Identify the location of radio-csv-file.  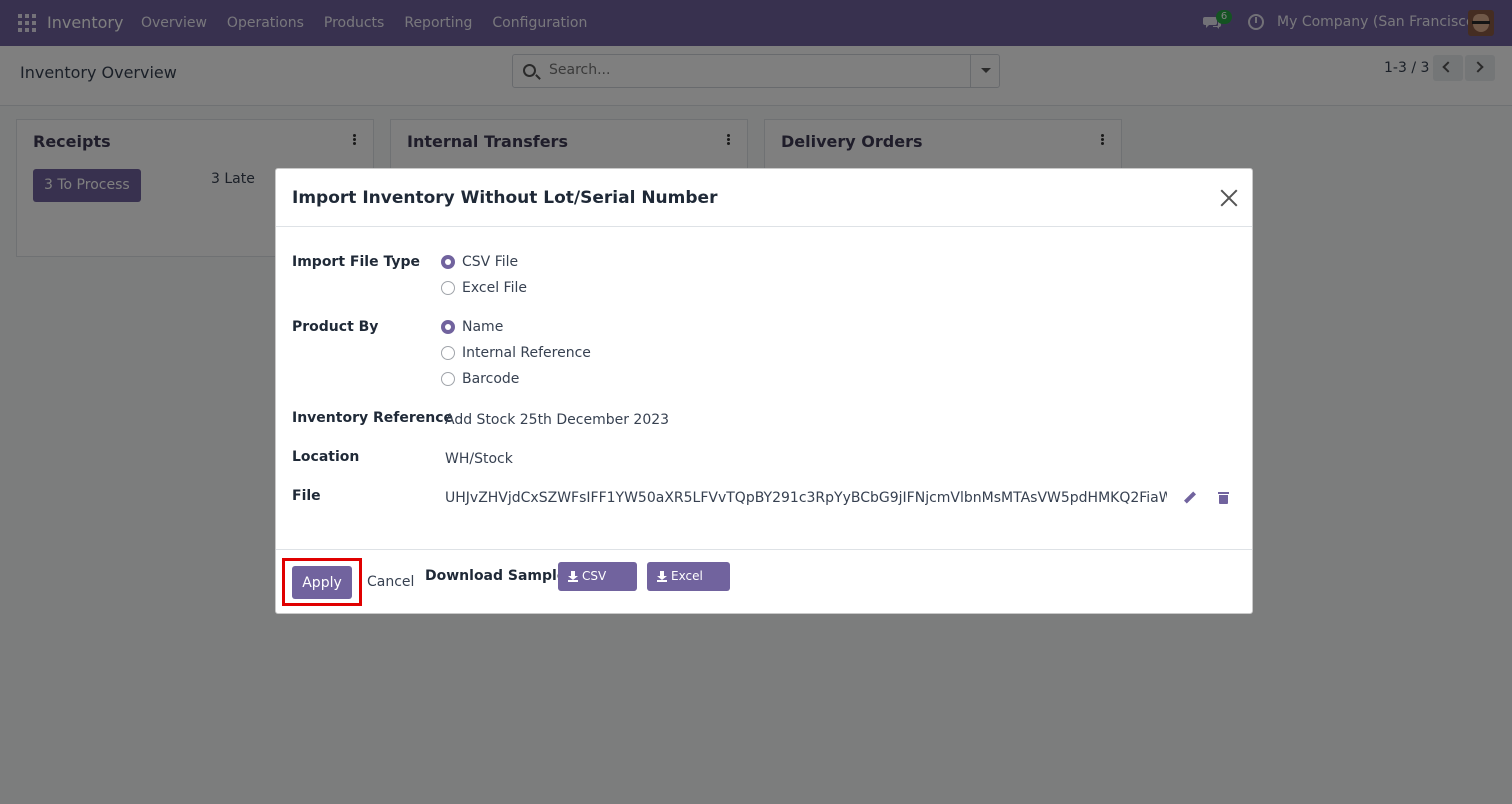
(448, 262).